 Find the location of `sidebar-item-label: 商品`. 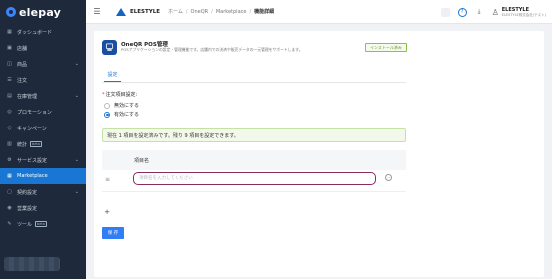

sidebar-item-label: 商品 is located at coordinates (22, 64).